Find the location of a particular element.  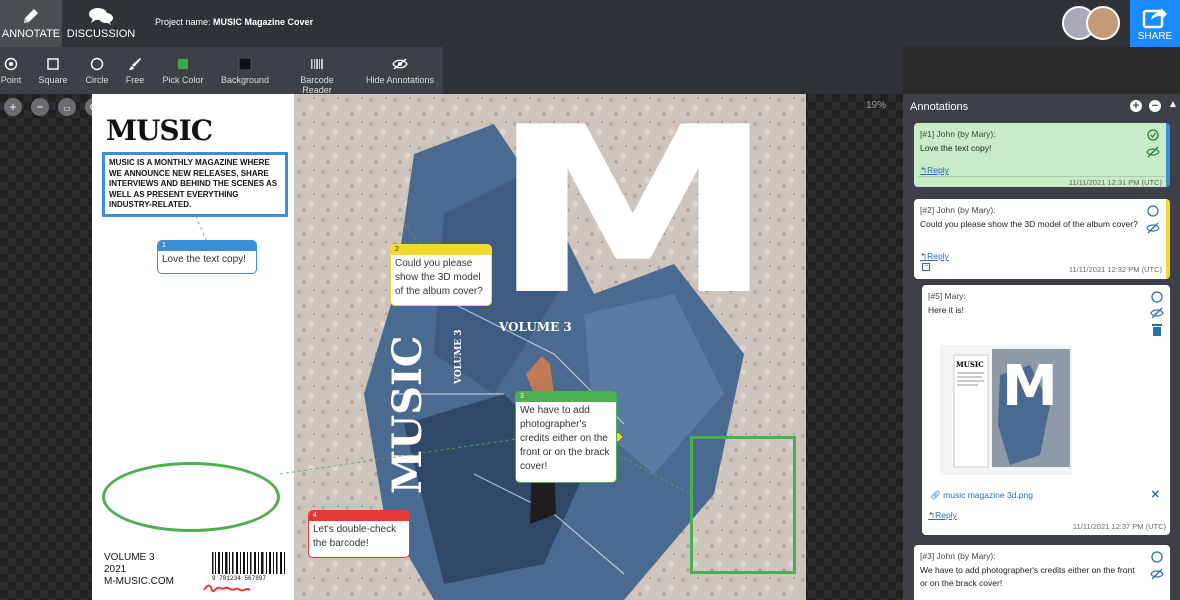

share-label: SHARE is located at coordinates (1155, 36).